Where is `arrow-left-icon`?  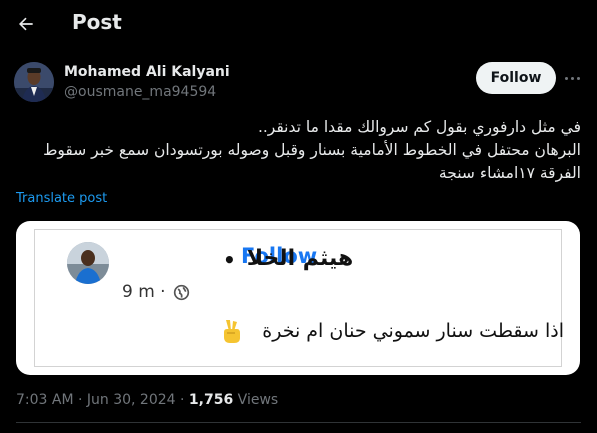 arrow-left-icon is located at coordinates (26, 24).